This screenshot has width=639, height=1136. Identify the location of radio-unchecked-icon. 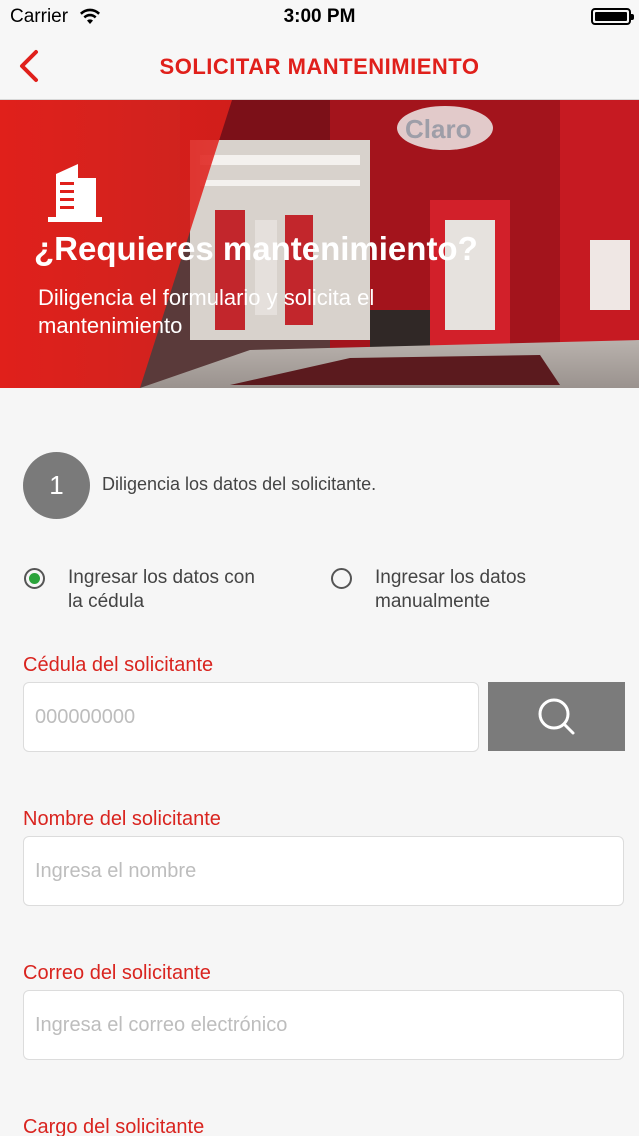
(341, 578).